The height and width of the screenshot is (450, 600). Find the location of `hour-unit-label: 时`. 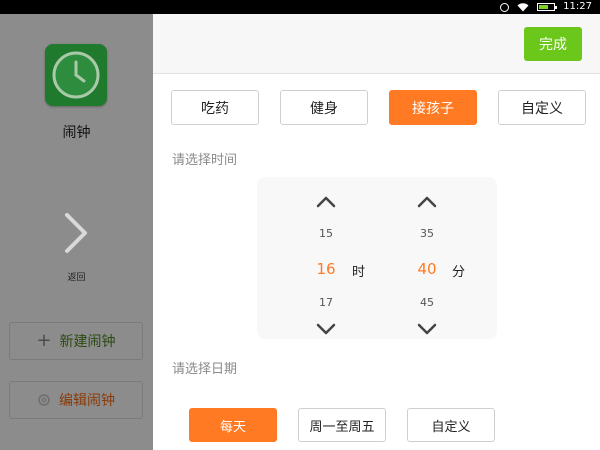

hour-unit-label: 时 is located at coordinates (359, 272).